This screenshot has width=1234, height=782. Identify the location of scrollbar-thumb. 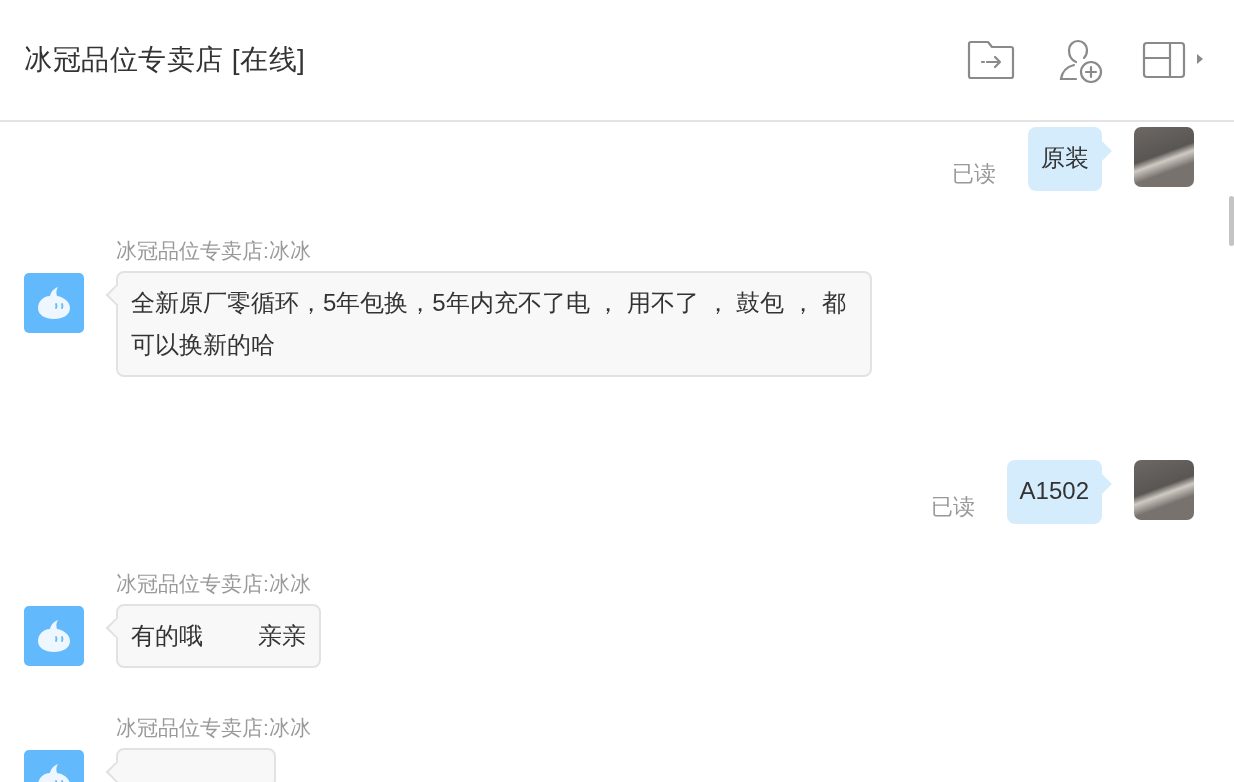
(1231, 221).